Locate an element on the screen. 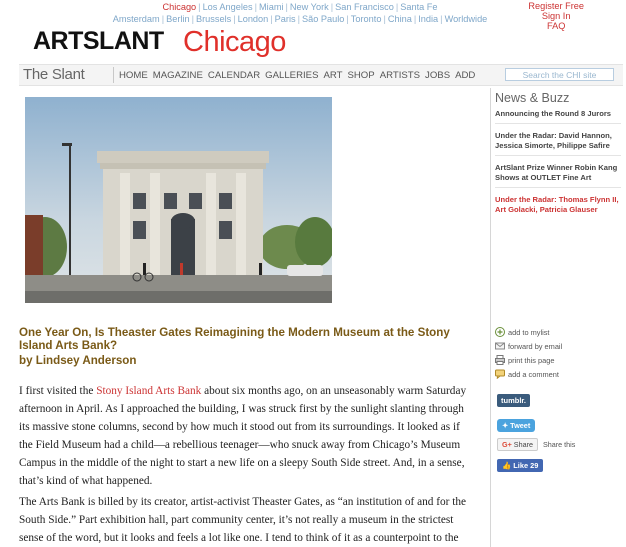 Image resolution: width=626 pixels, height=547 pixels. action-label: add a comment is located at coordinates (533, 374).